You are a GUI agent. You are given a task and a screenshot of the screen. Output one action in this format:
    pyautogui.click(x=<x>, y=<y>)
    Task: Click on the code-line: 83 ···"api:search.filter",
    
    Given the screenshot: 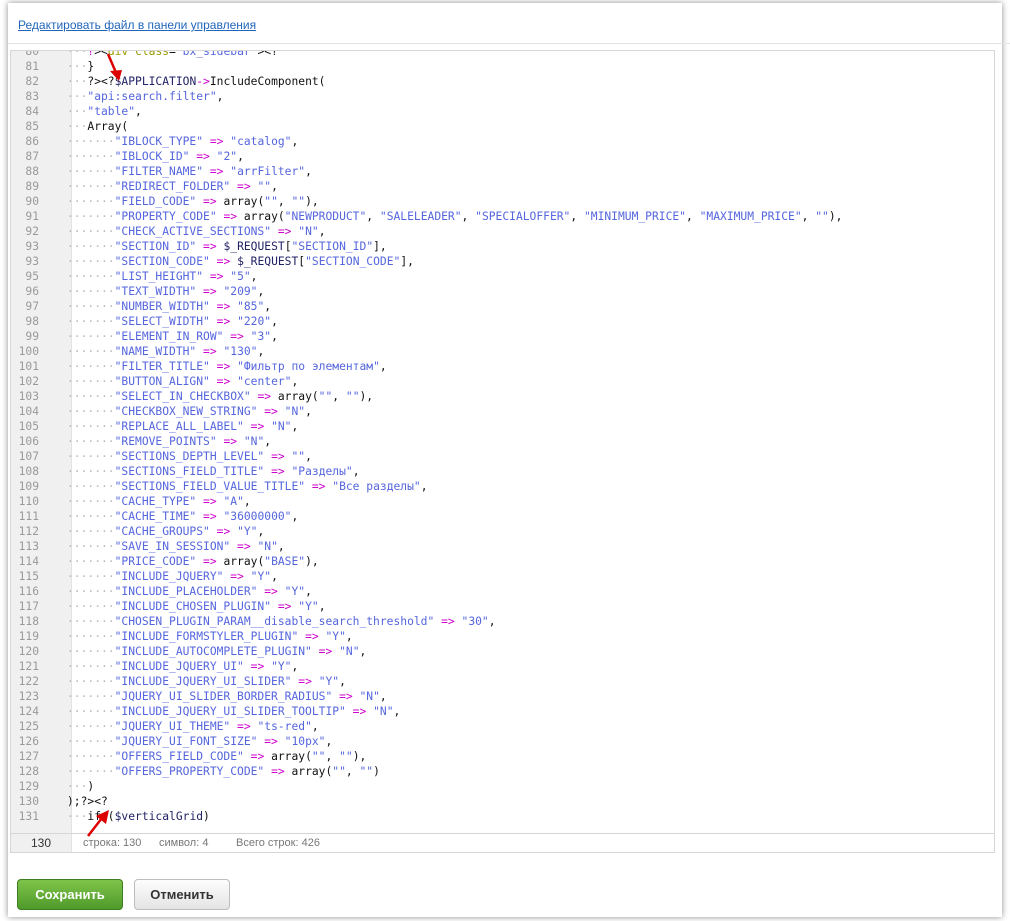 What is the action you would take?
    pyautogui.click(x=502, y=96)
    